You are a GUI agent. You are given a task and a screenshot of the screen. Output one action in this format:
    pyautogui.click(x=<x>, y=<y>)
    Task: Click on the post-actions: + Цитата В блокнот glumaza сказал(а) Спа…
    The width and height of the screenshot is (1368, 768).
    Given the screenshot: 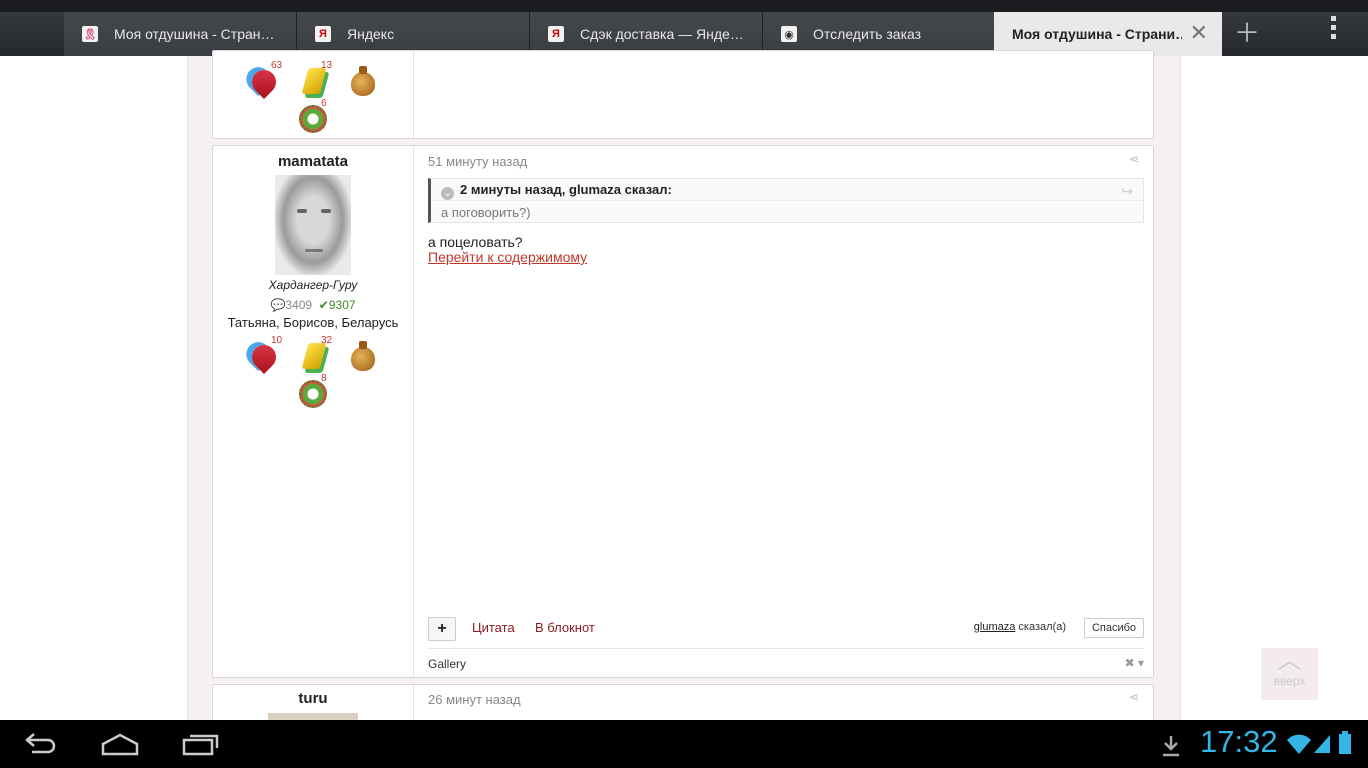 What is the action you would take?
    pyautogui.click(x=786, y=629)
    